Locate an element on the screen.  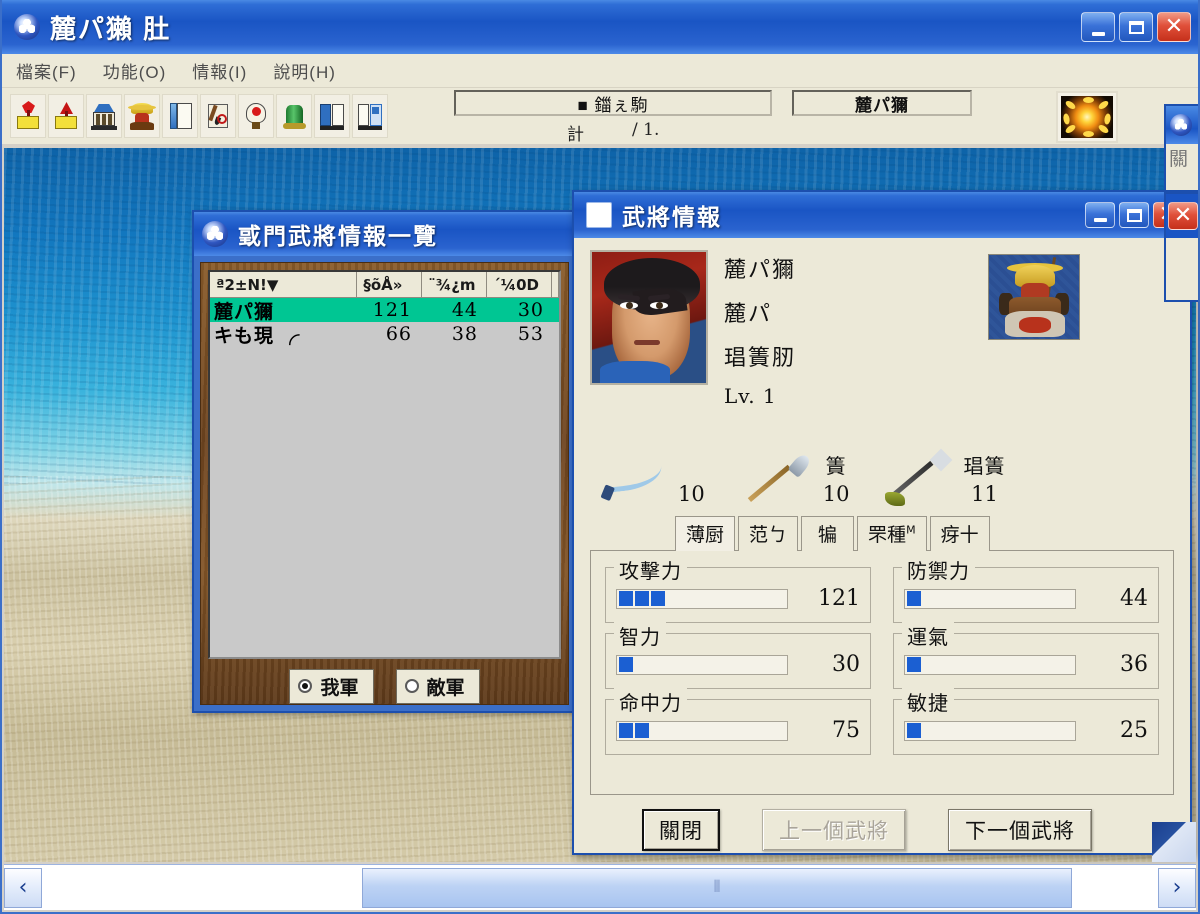
stat-accuracy: 命中力 75 is located at coordinates (738, 721).